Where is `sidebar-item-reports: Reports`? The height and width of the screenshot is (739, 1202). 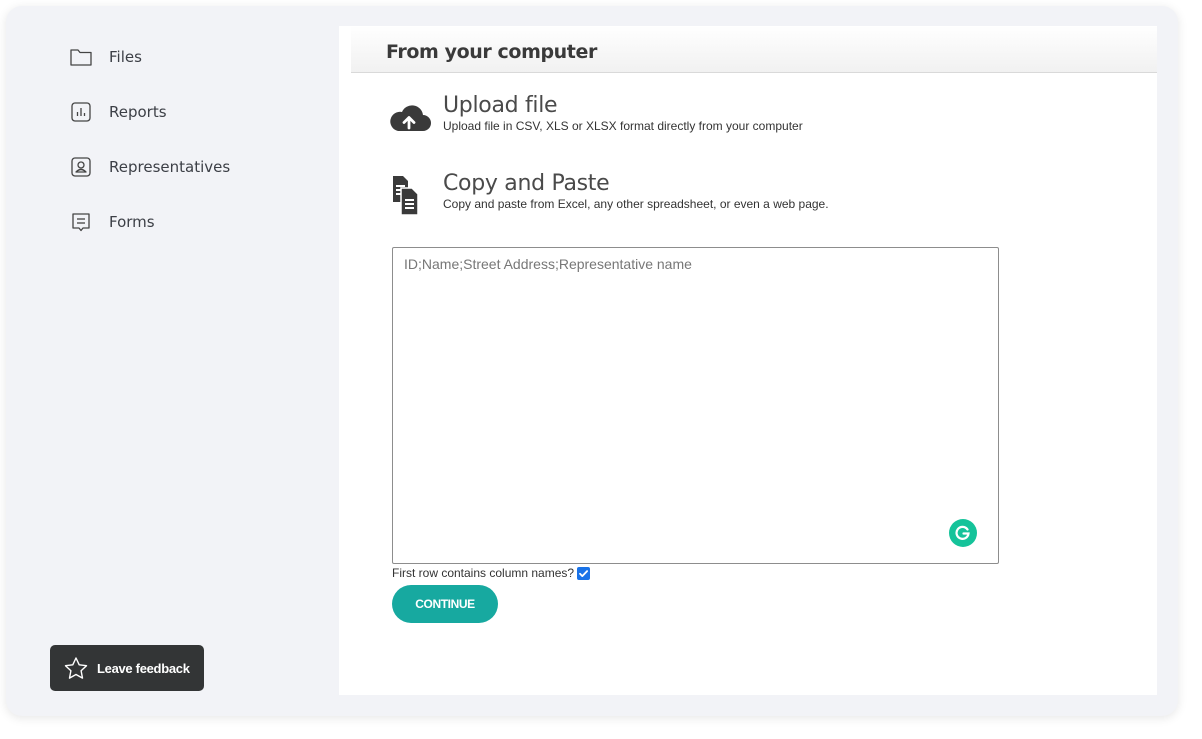
sidebar-item-reports: Reports is located at coordinates (118, 112).